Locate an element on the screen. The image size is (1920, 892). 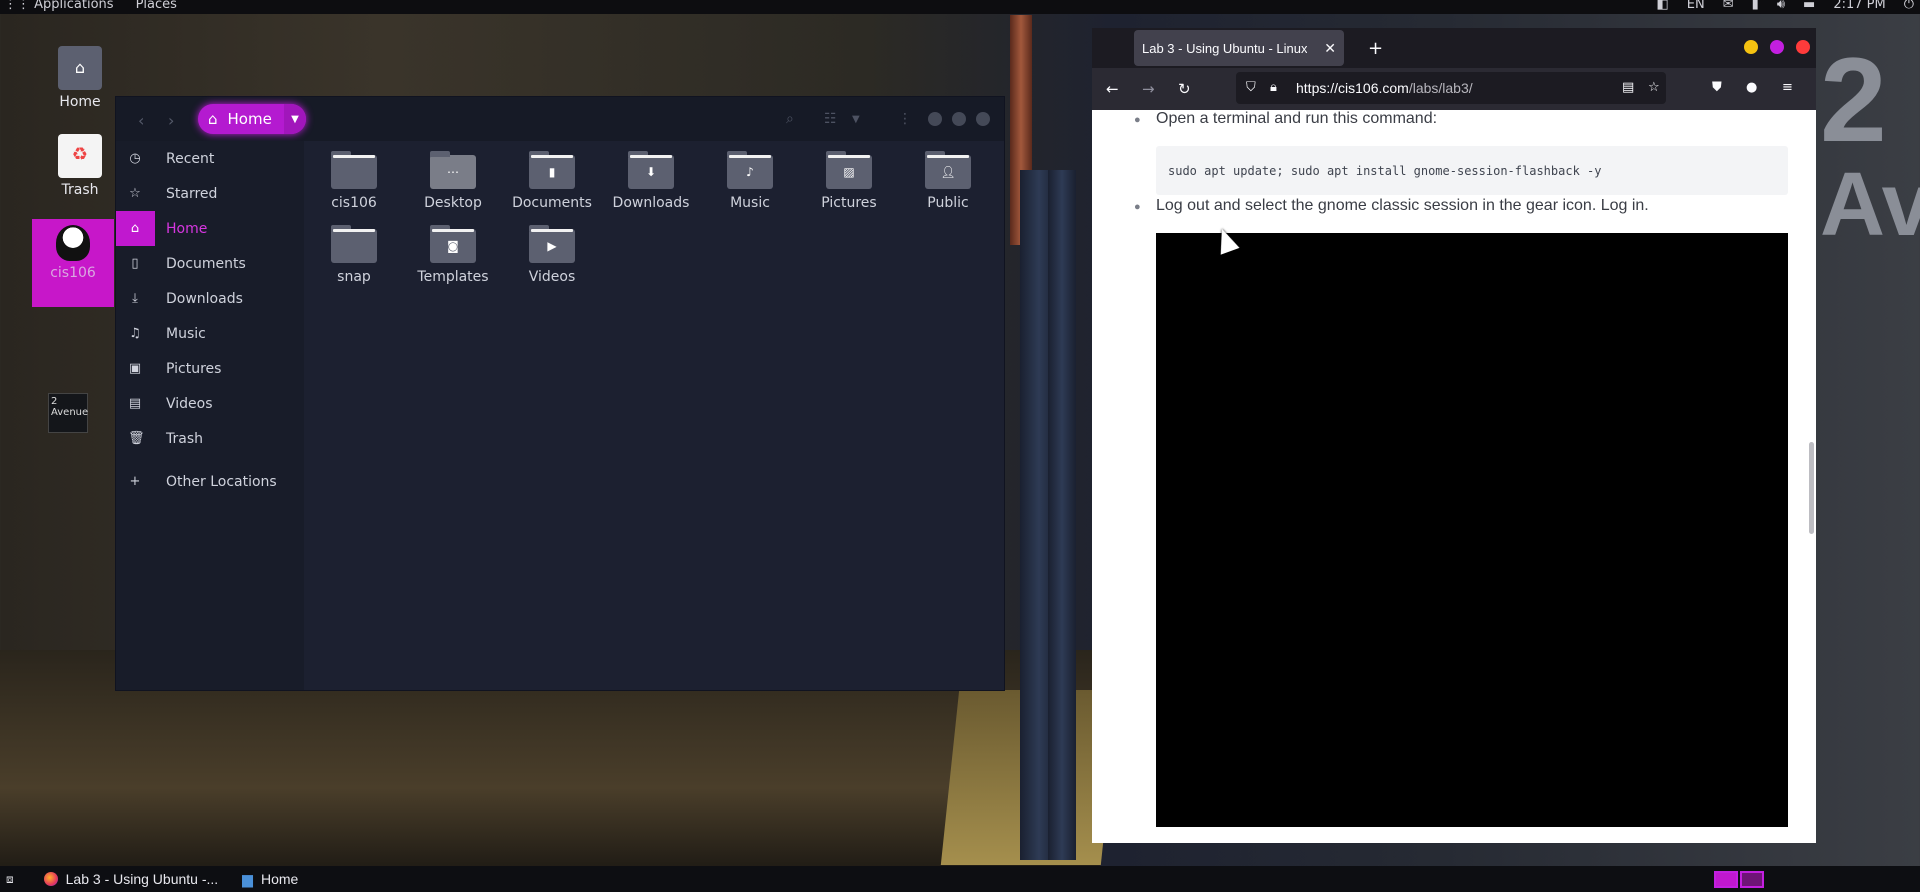
sidebar-item-videos: ▤ Videos is located at coordinates (210, 403).